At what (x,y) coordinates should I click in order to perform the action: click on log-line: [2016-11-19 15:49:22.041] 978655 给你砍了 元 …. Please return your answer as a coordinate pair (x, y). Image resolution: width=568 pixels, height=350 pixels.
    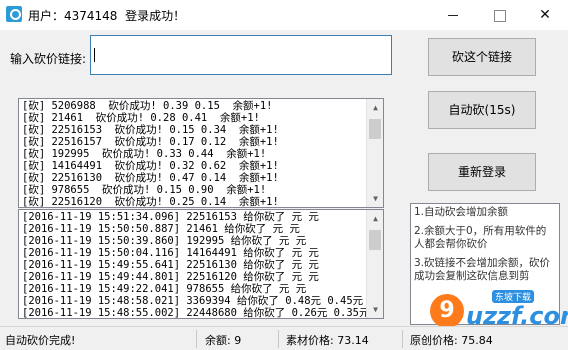
    Looking at the image, I should click on (164, 289).